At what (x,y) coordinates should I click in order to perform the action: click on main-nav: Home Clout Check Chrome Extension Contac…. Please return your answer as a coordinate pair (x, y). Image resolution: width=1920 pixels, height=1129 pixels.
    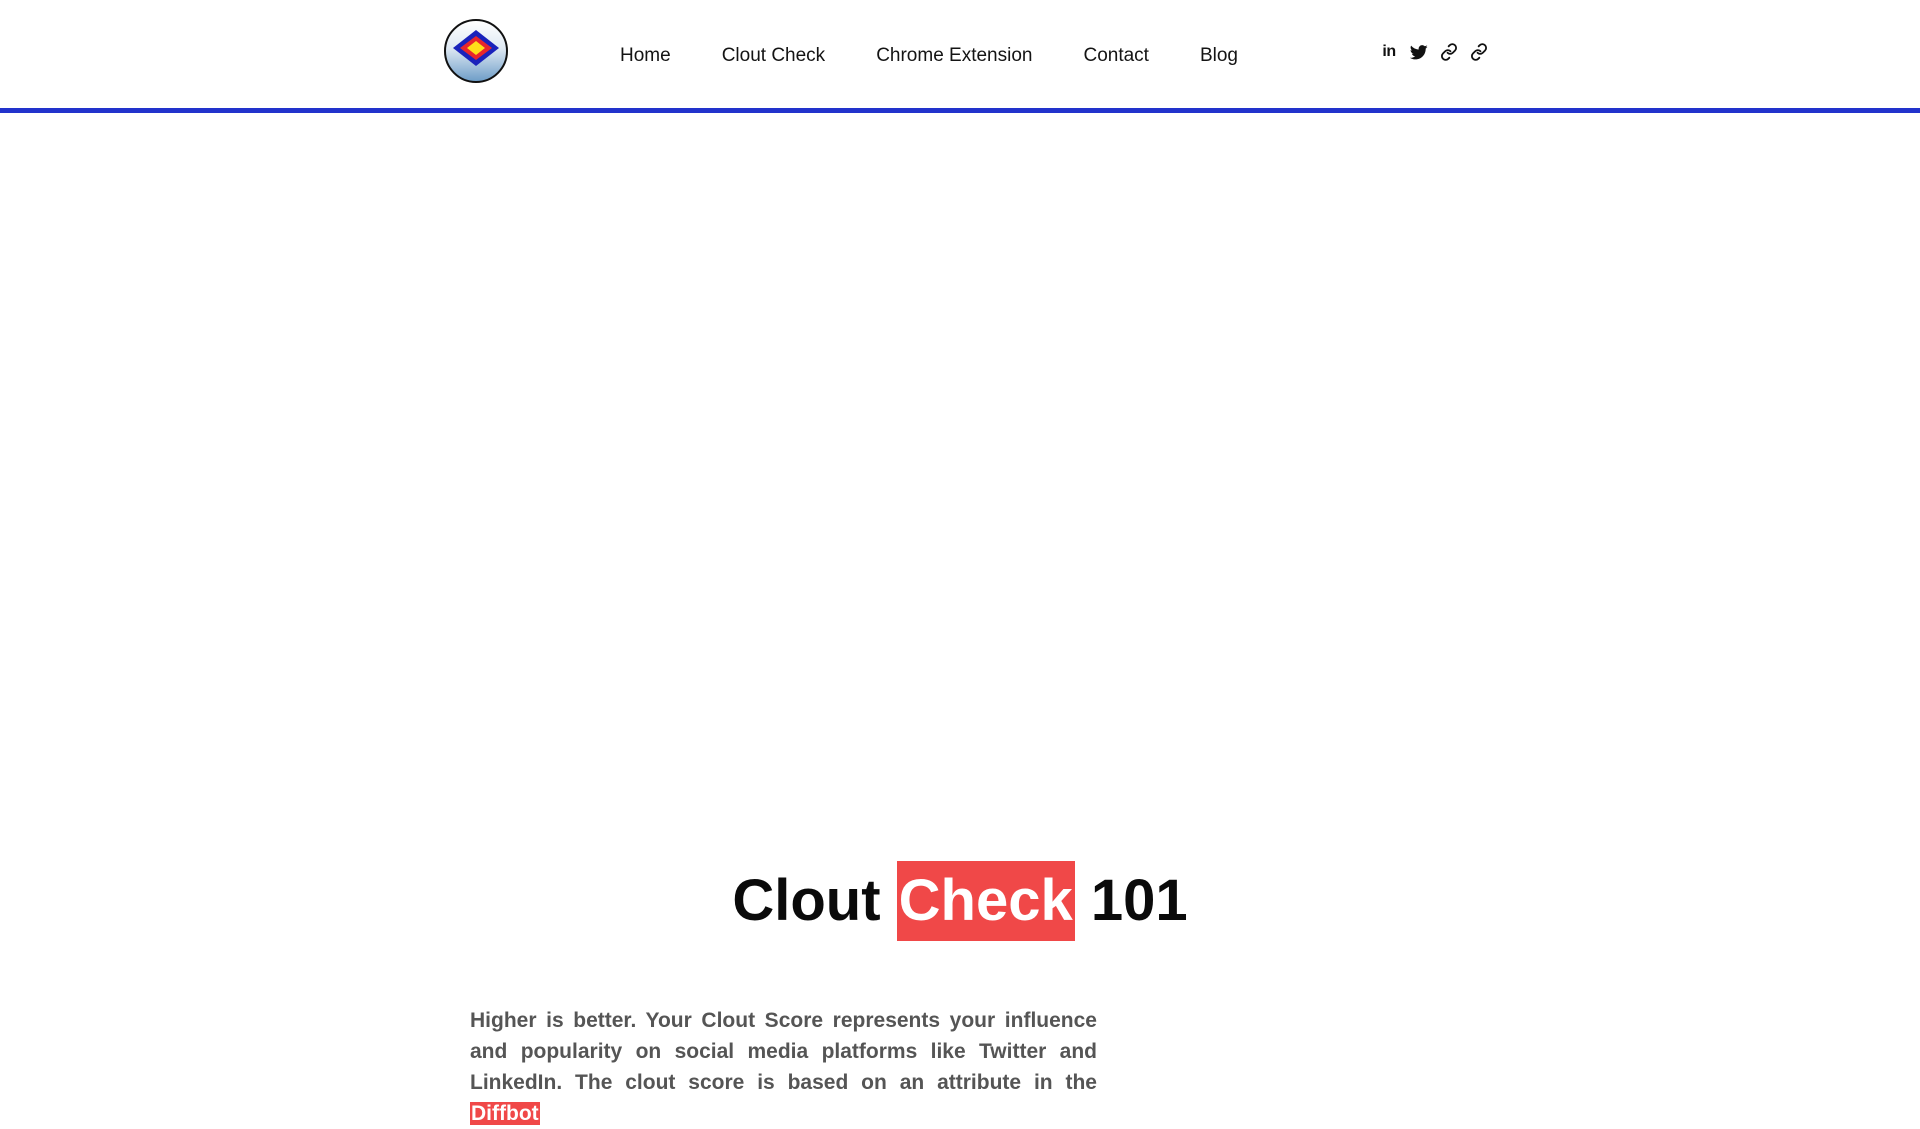
    Looking at the image, I should click on (929, 56).